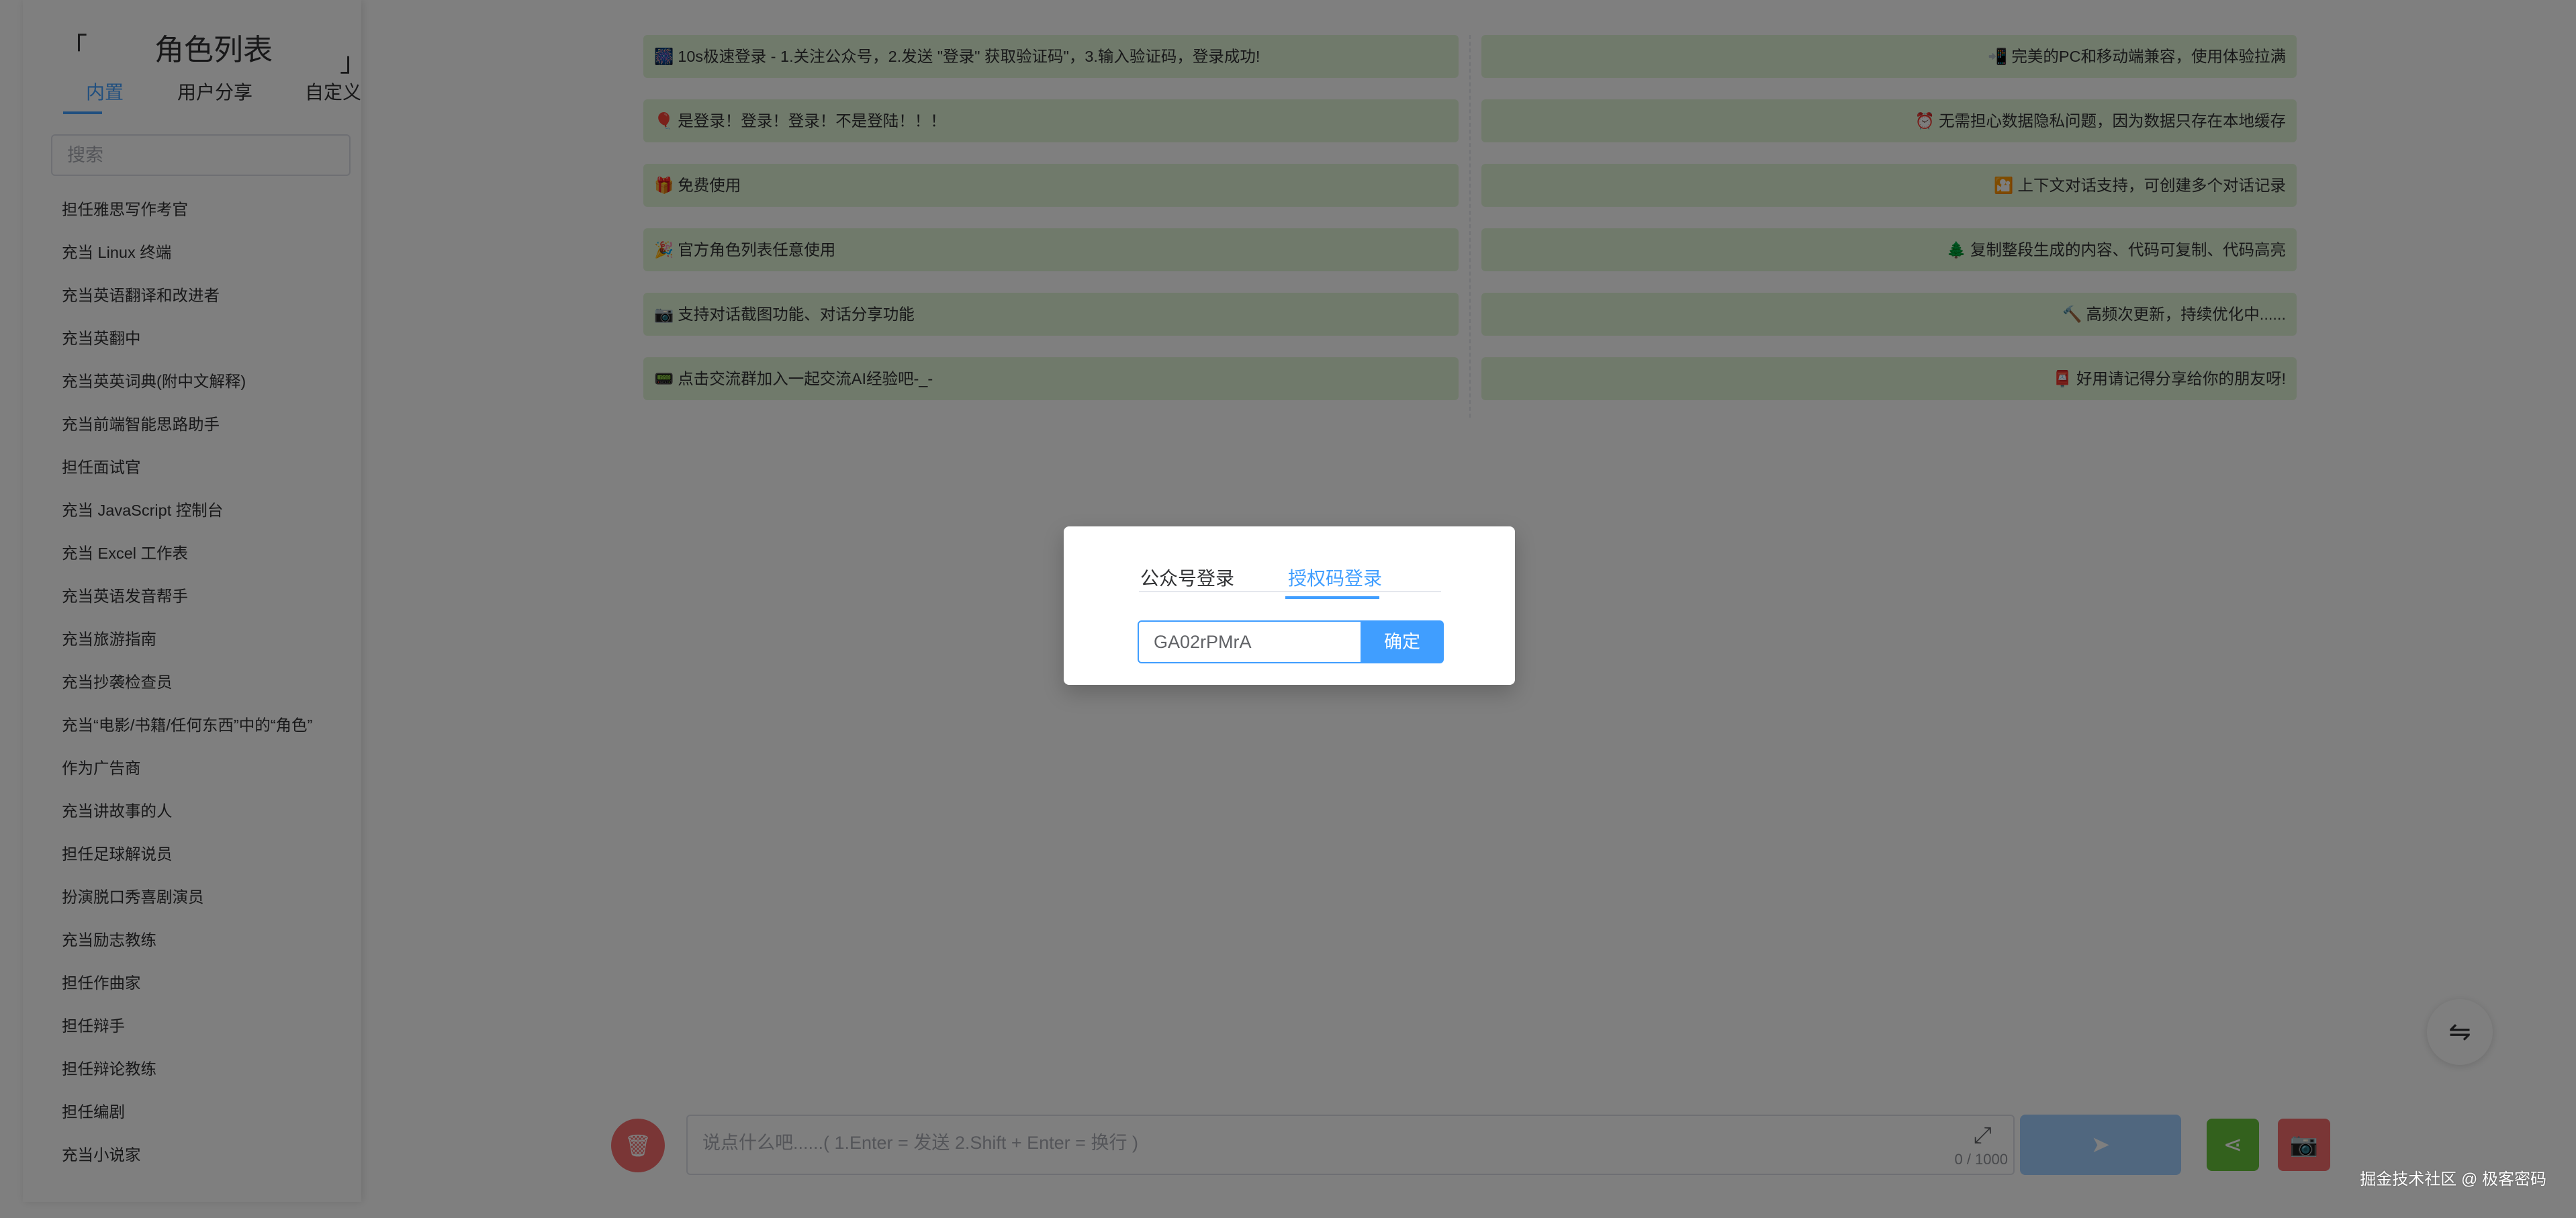  What do you see at coordinates (1402, 642) in the screenshot?
I see `confirm-button: 确定` at bounding box center [1402, 642].